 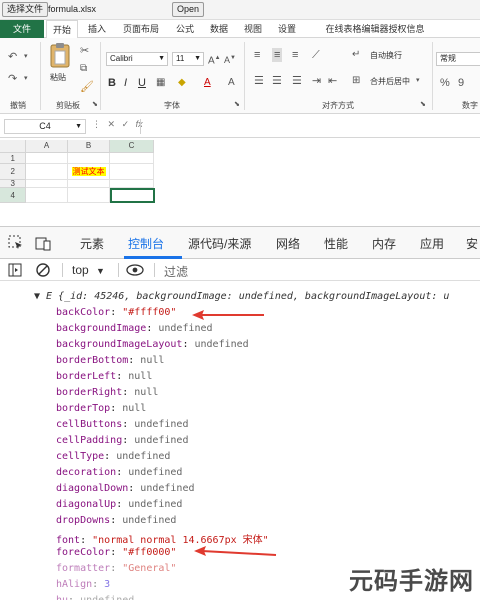 I want to click on outdent-icon: ⇤, so click(x=332, y=81).